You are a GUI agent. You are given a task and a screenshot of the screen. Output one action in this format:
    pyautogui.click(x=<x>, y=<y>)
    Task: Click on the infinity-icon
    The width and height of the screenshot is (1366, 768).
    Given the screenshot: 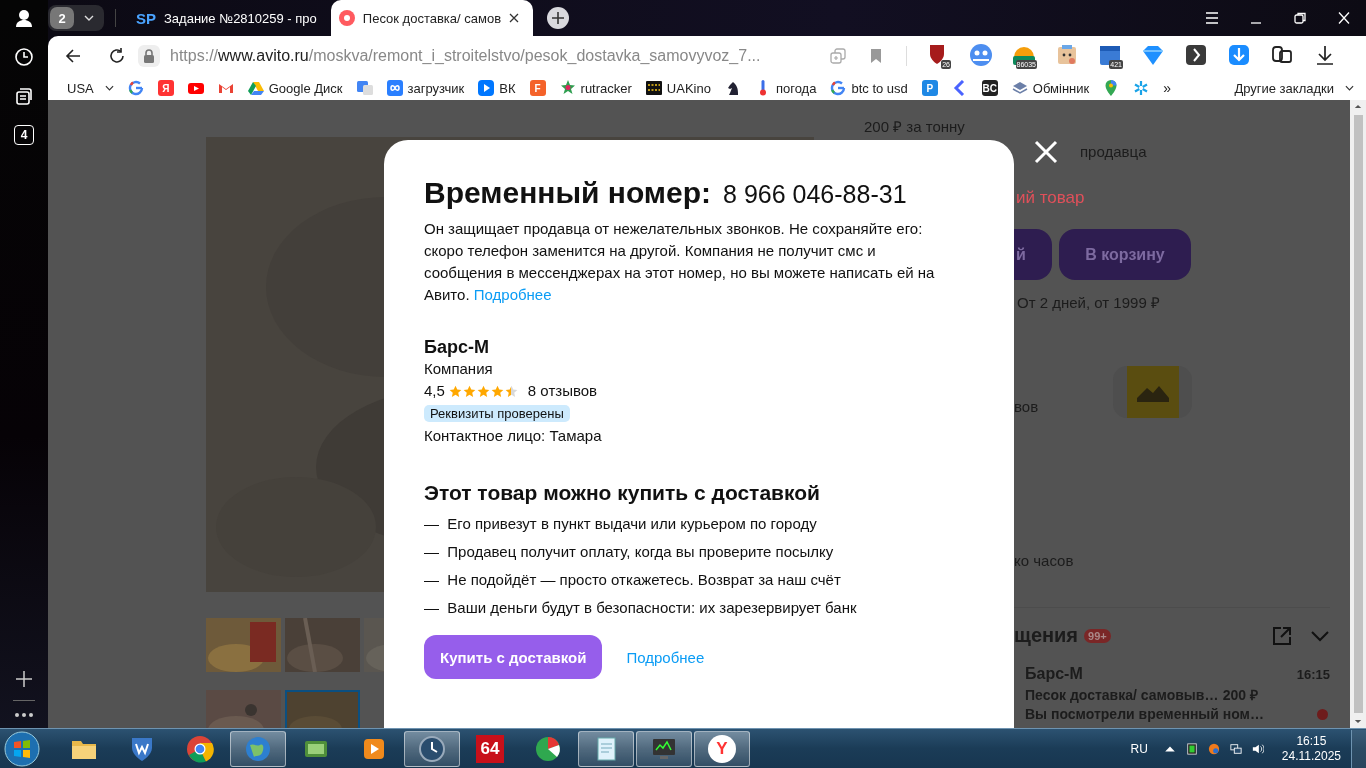 What is the action you would take?
    pyautogui.click(x=394, y=88)
    